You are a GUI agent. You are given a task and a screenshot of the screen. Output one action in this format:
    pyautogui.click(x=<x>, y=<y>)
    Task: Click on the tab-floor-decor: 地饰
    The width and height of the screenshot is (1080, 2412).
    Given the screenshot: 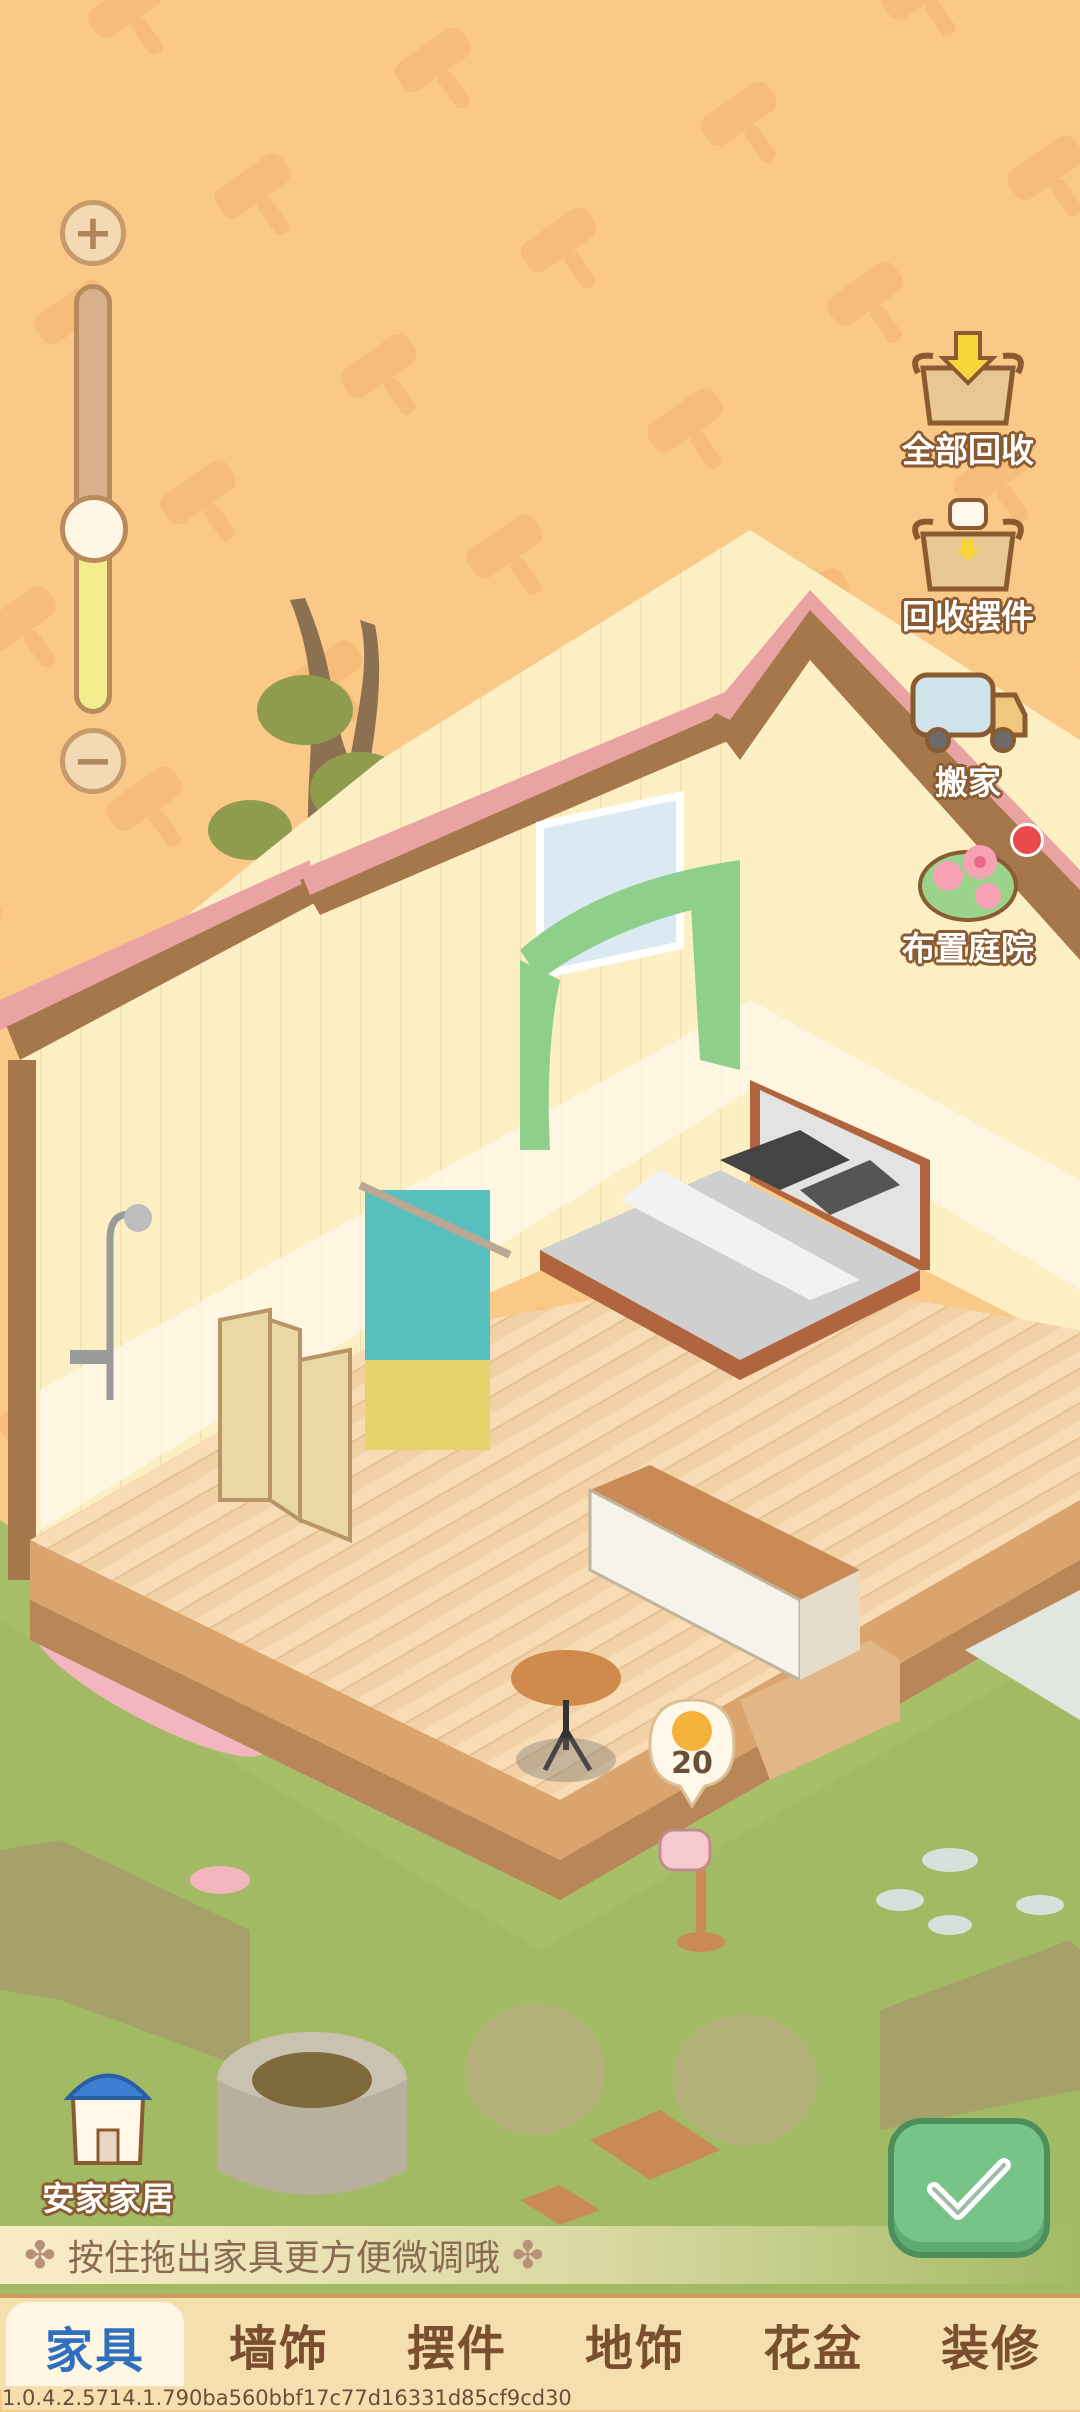 What is the action you would take?
    pyautogui.click(x=635, y=2344)
    